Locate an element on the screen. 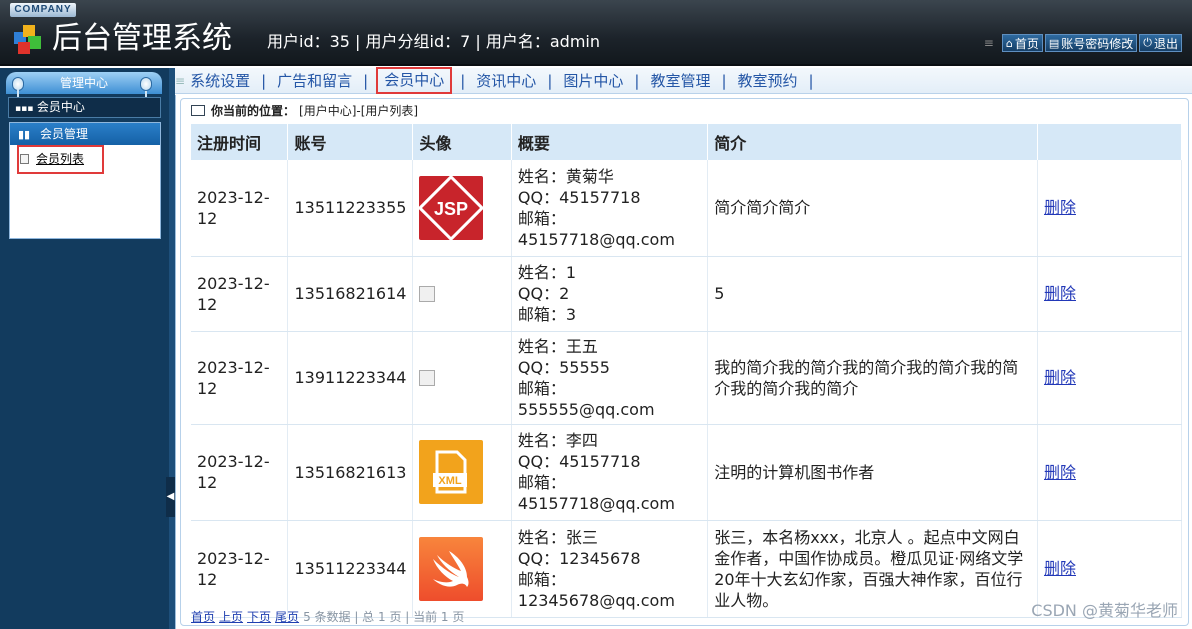  watermark: CSDN @黄菊华老师 is located at coordinates (1104, 610).